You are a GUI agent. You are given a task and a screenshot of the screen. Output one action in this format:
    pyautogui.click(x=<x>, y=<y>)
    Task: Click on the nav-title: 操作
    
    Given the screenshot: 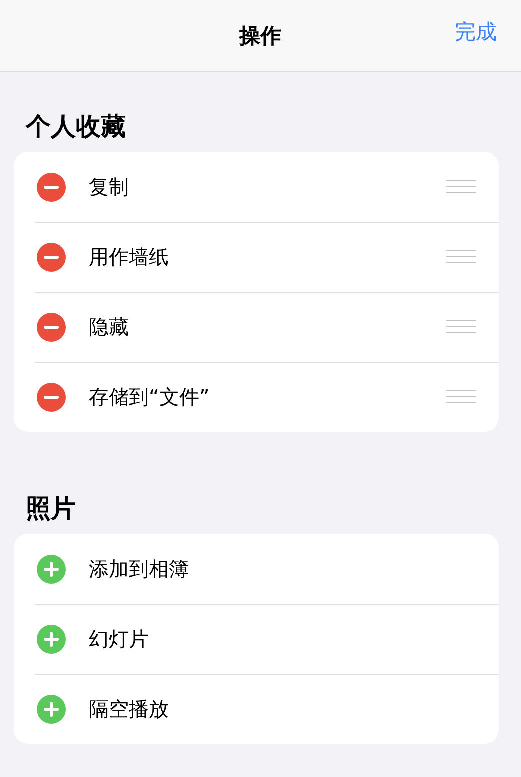 What is the action you would take?
    pyautogui.click(x=261, y=36)
    